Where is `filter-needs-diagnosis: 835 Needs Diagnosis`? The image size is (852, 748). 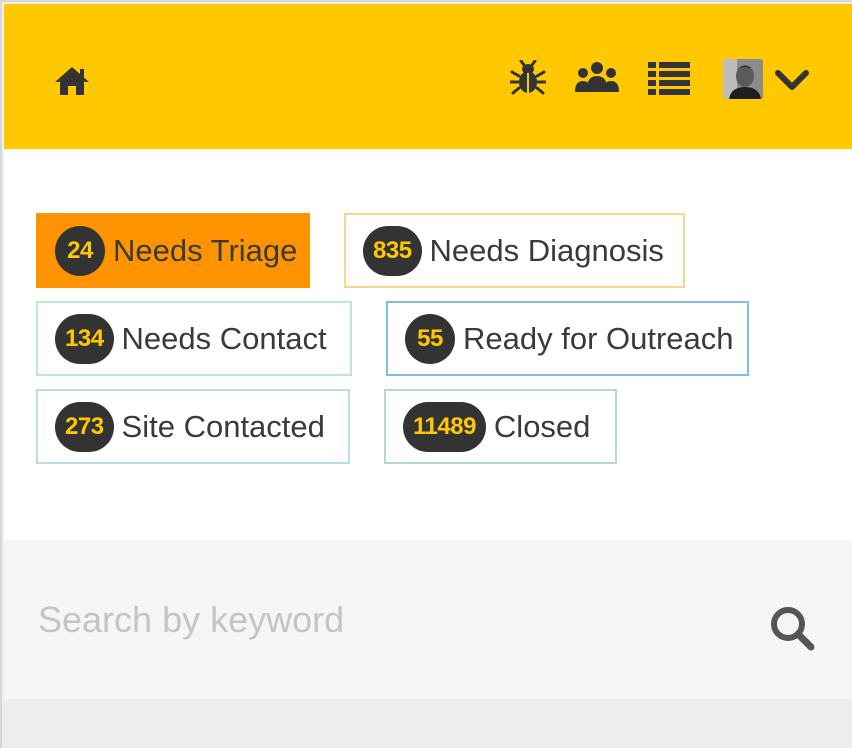 filter-needs-diagnosis: 835 Needs Diagnosis is located at coordinates (514, 250).